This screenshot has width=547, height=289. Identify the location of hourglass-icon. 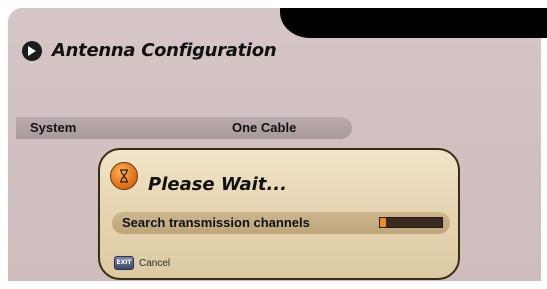
(124, 176).